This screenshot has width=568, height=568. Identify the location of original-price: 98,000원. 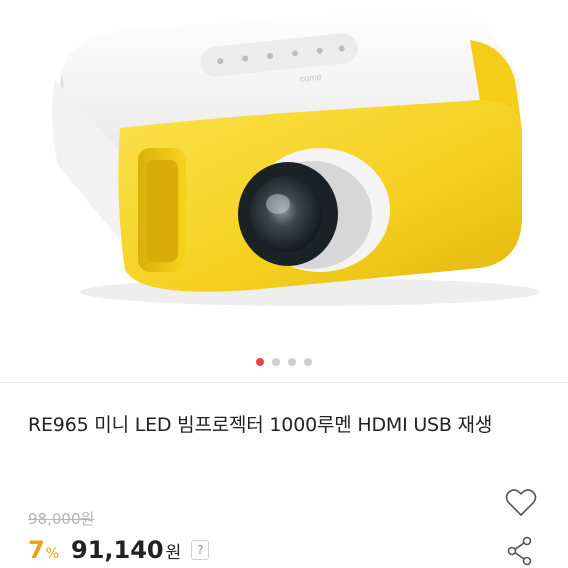
(61, 519).